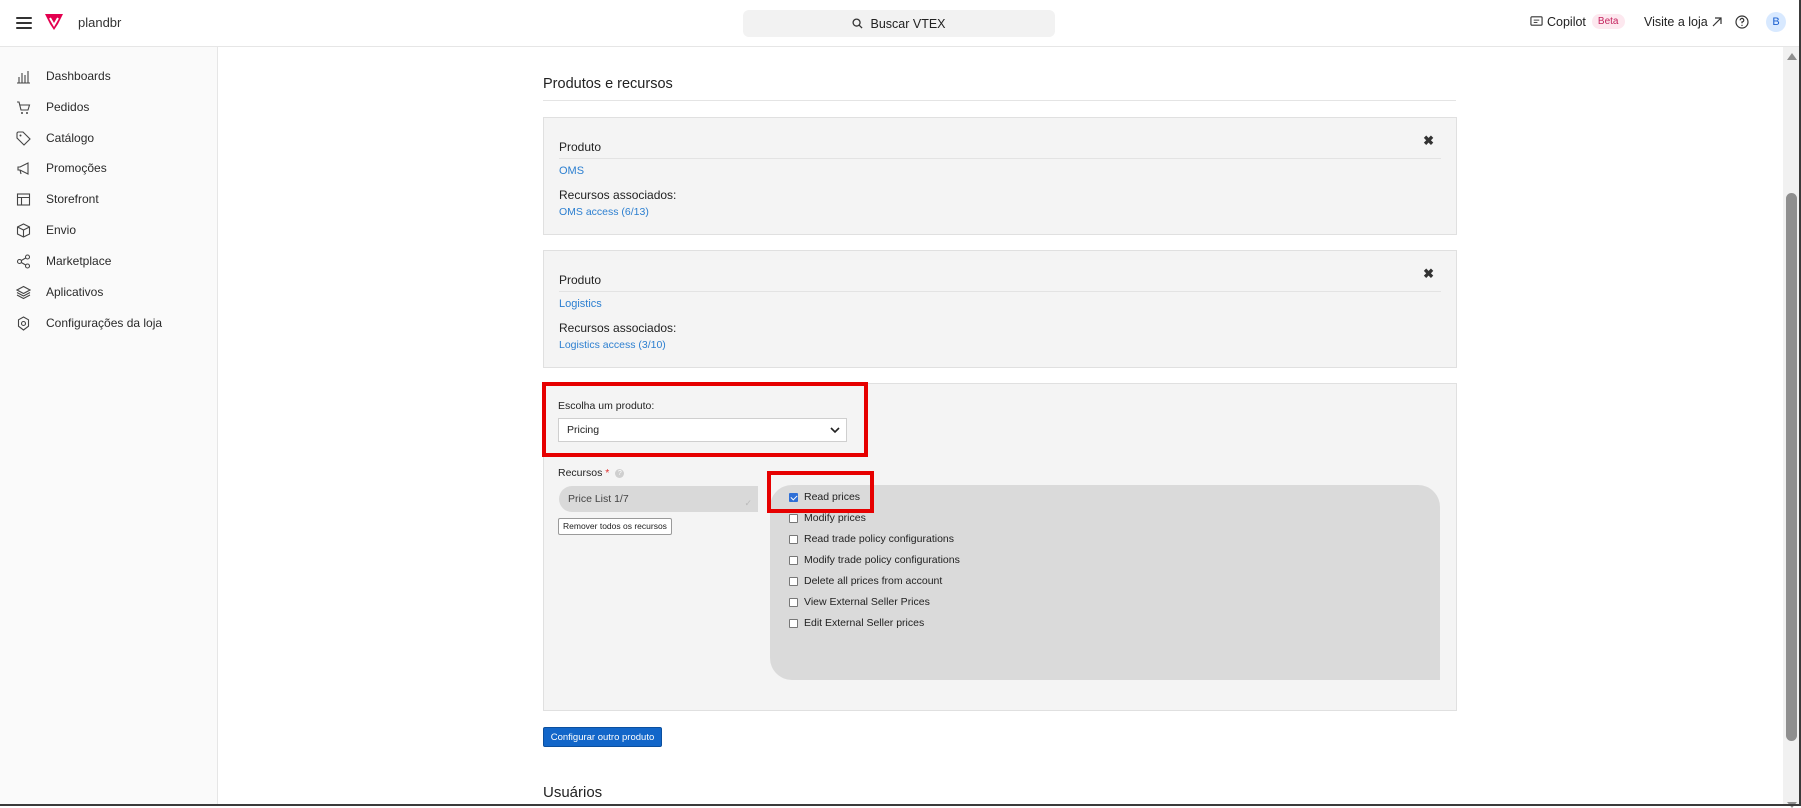  What do you see at coordinates (658, 499) in the screenshot?
I see `resource-group-tab: Price List 1/7 ✓` at bounding box center [658, 499].